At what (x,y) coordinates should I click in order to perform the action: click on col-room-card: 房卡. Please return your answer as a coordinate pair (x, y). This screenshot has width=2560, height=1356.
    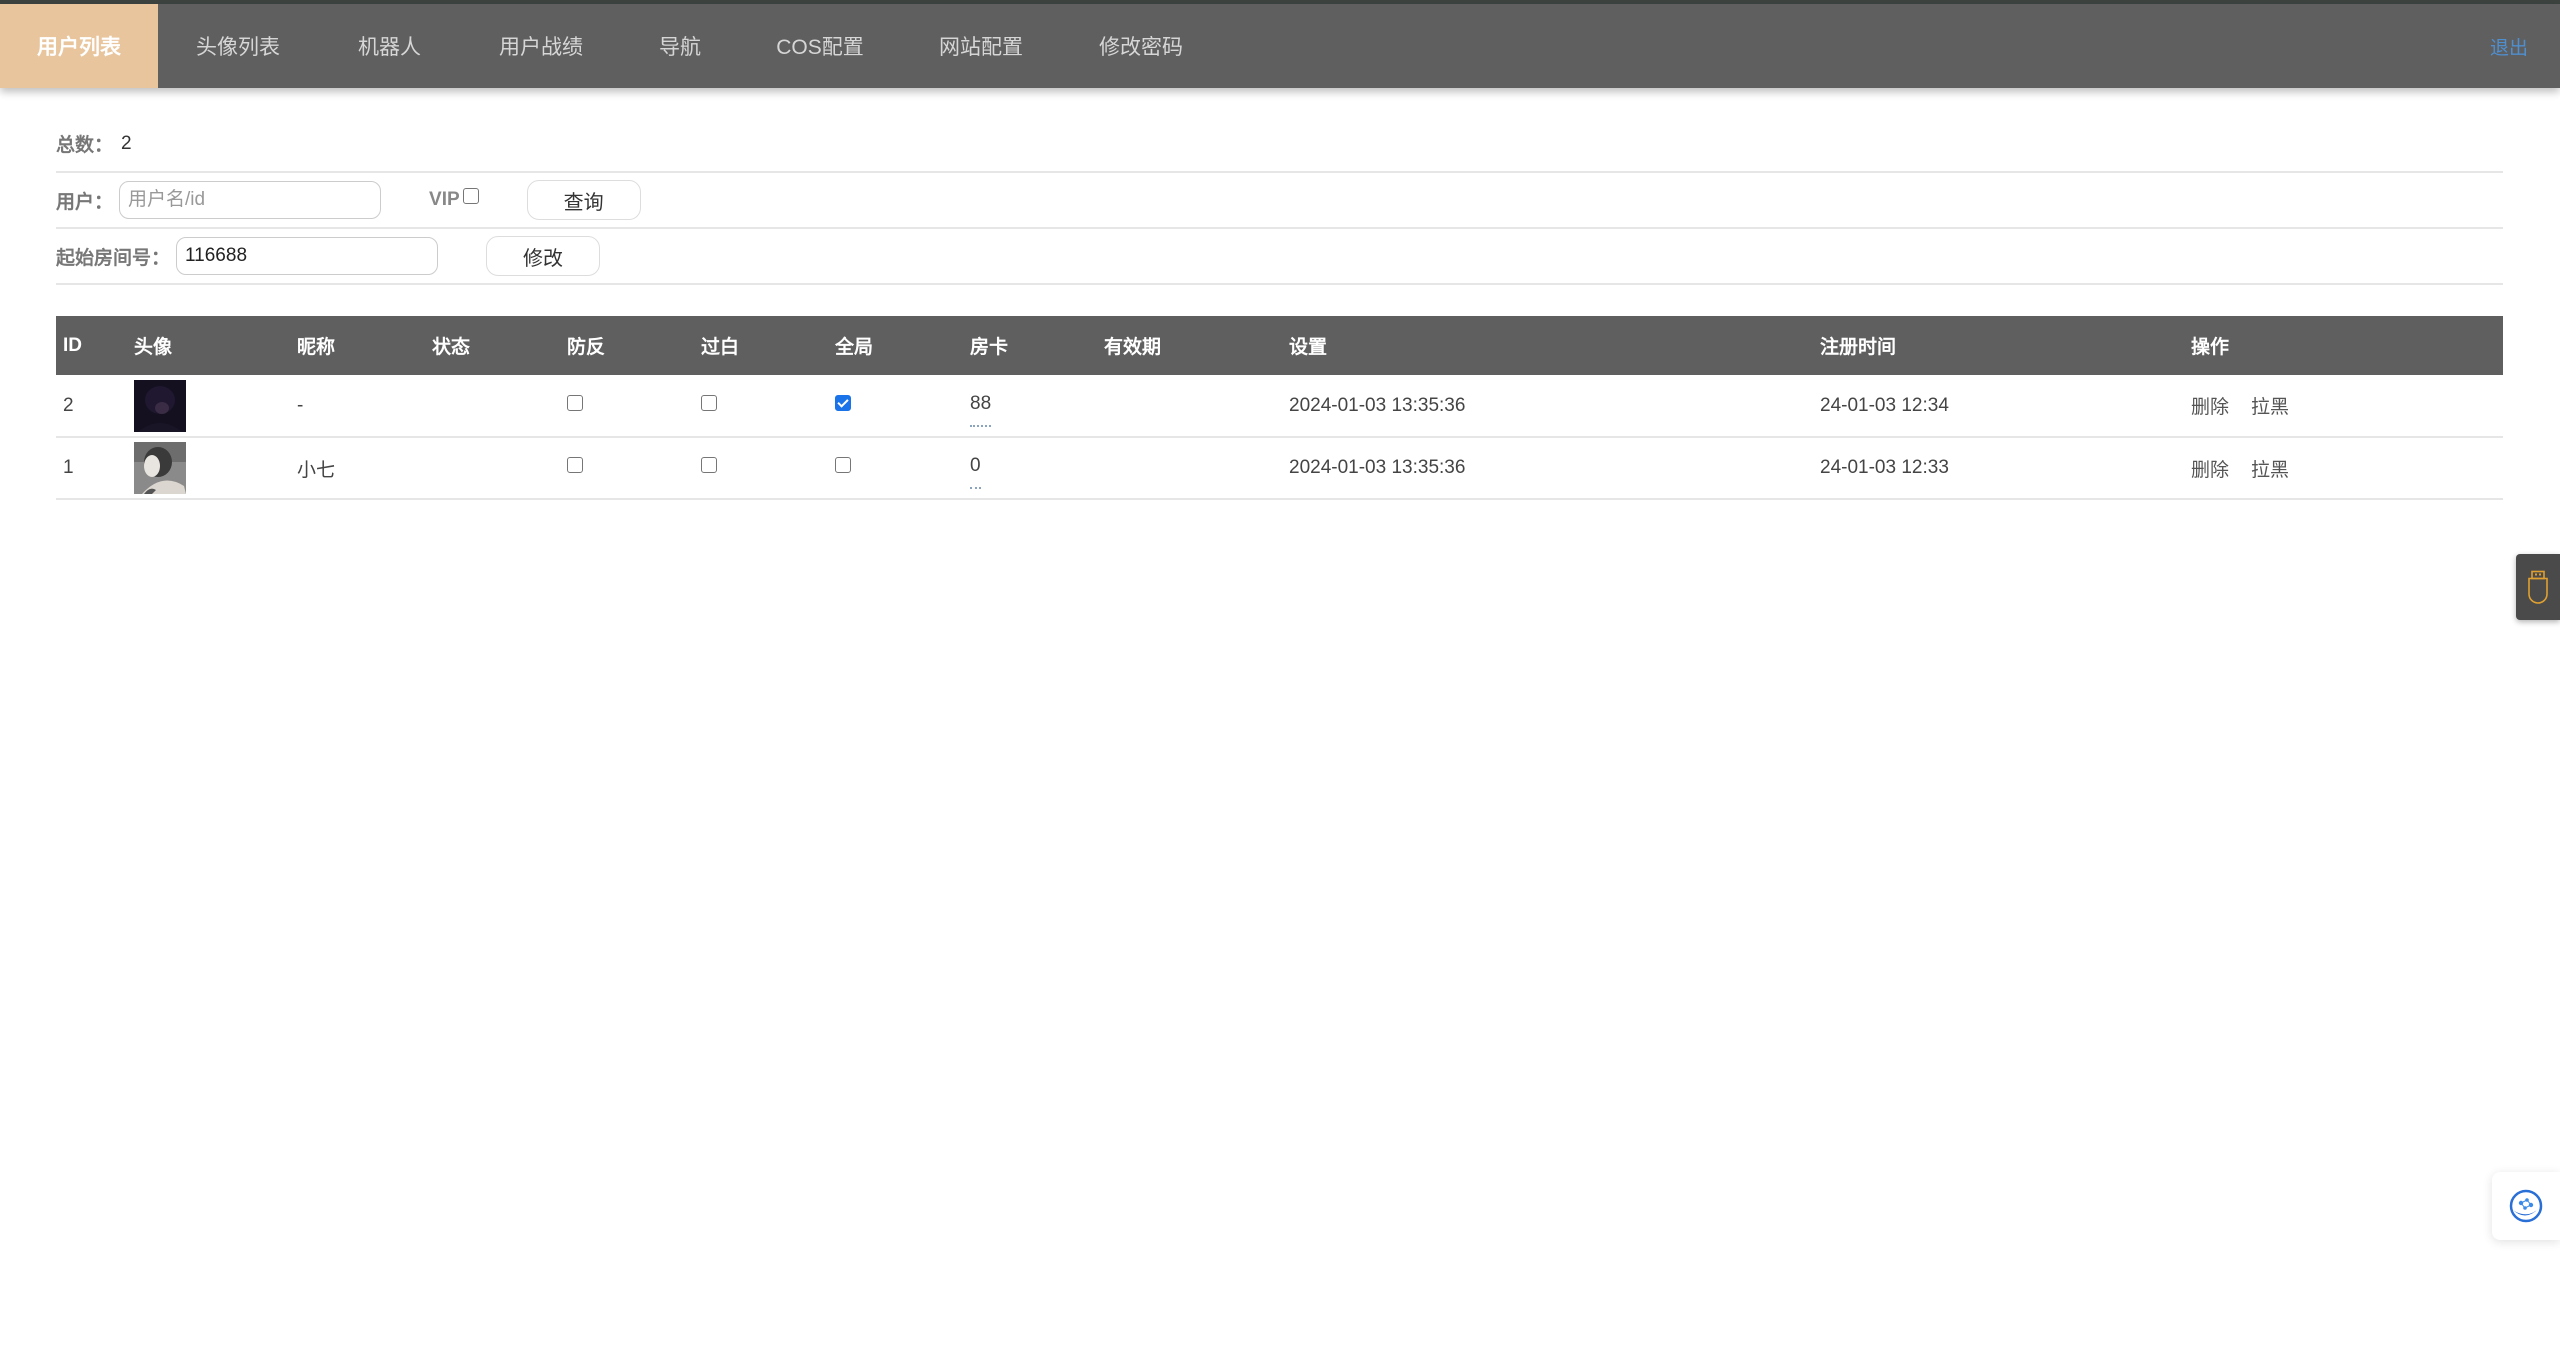
    Looking at the image, I should click on (1030, 345).